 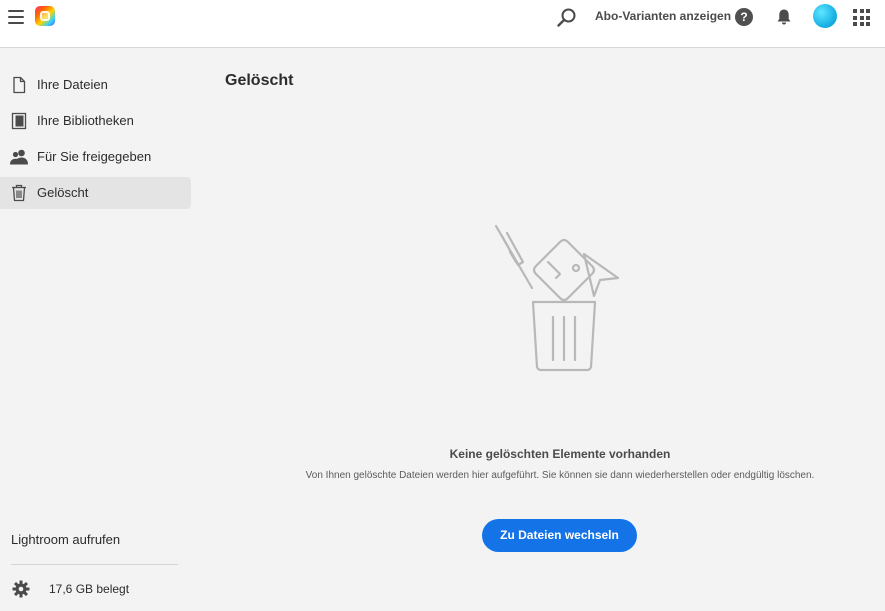 I want to click on apps-grid-icon, so click(x=861, y=17).